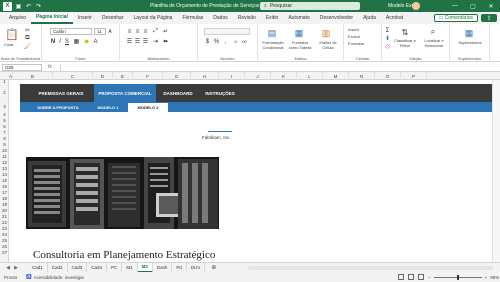  I want to click on zoom-in-icon: +, so click(486, 277).